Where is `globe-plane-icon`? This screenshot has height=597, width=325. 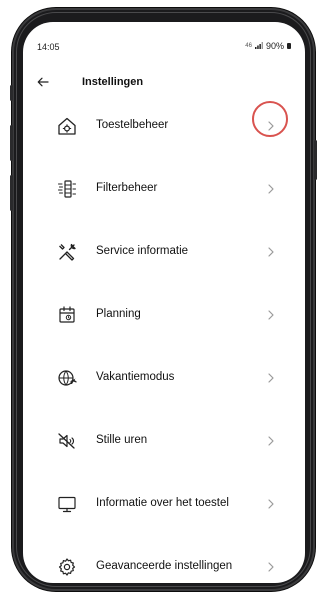 globe-plane-icon is located at coordinates (67, 378).